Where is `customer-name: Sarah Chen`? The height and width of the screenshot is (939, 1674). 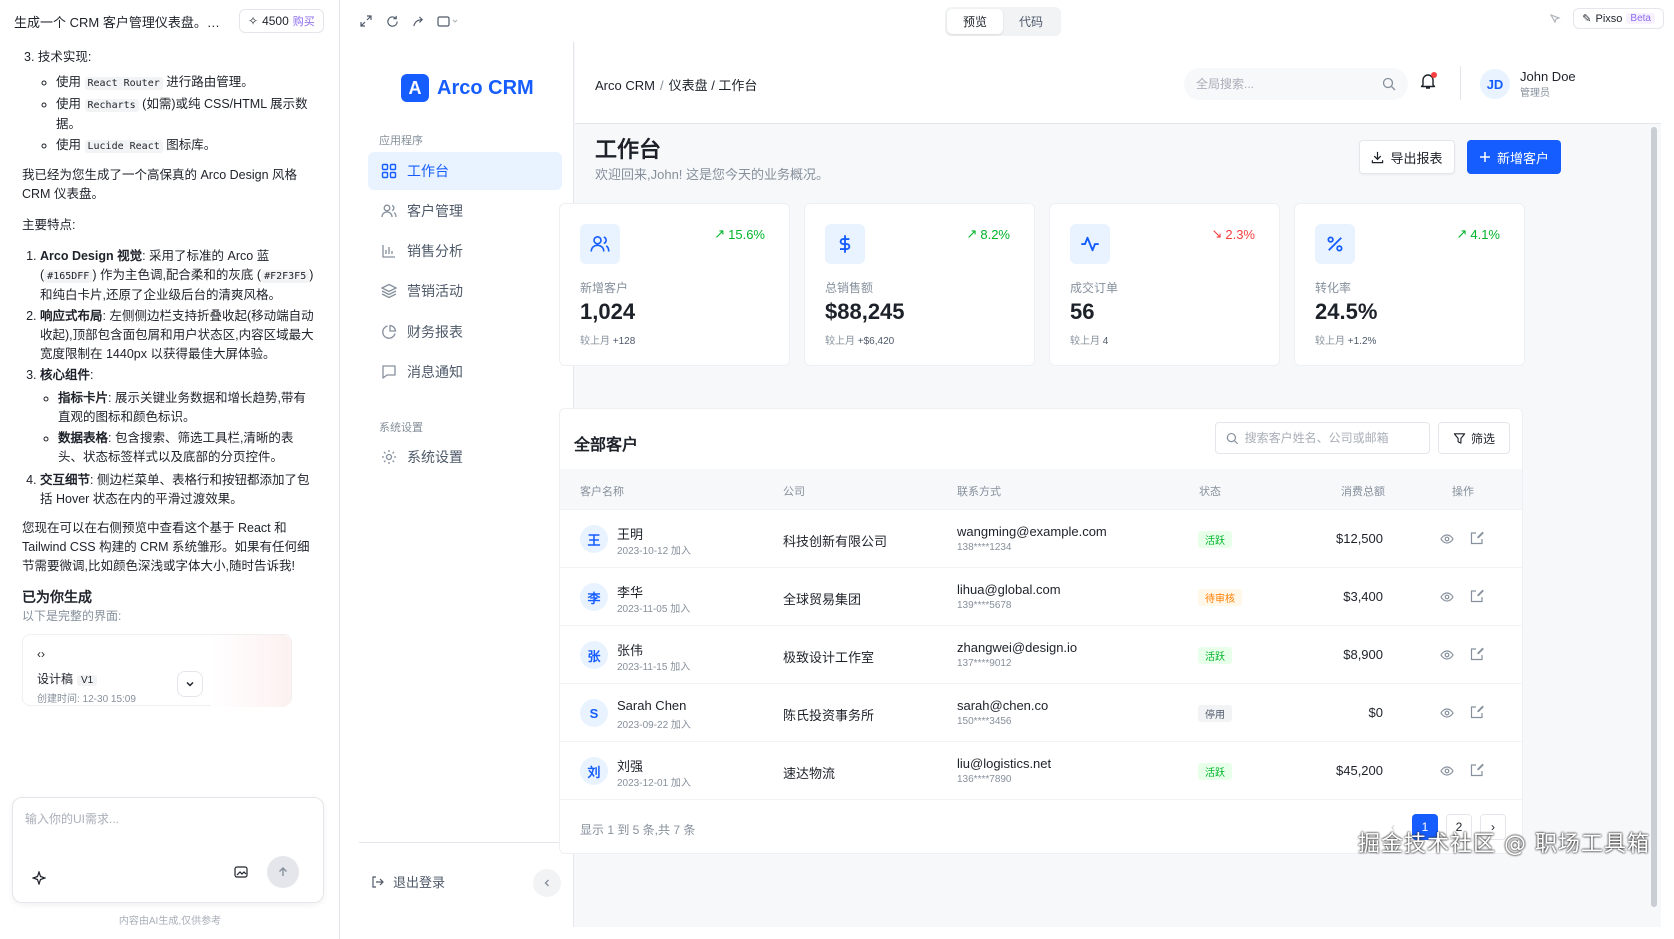
customer-name: Sarah Chen is located at coordinates (652, 705).